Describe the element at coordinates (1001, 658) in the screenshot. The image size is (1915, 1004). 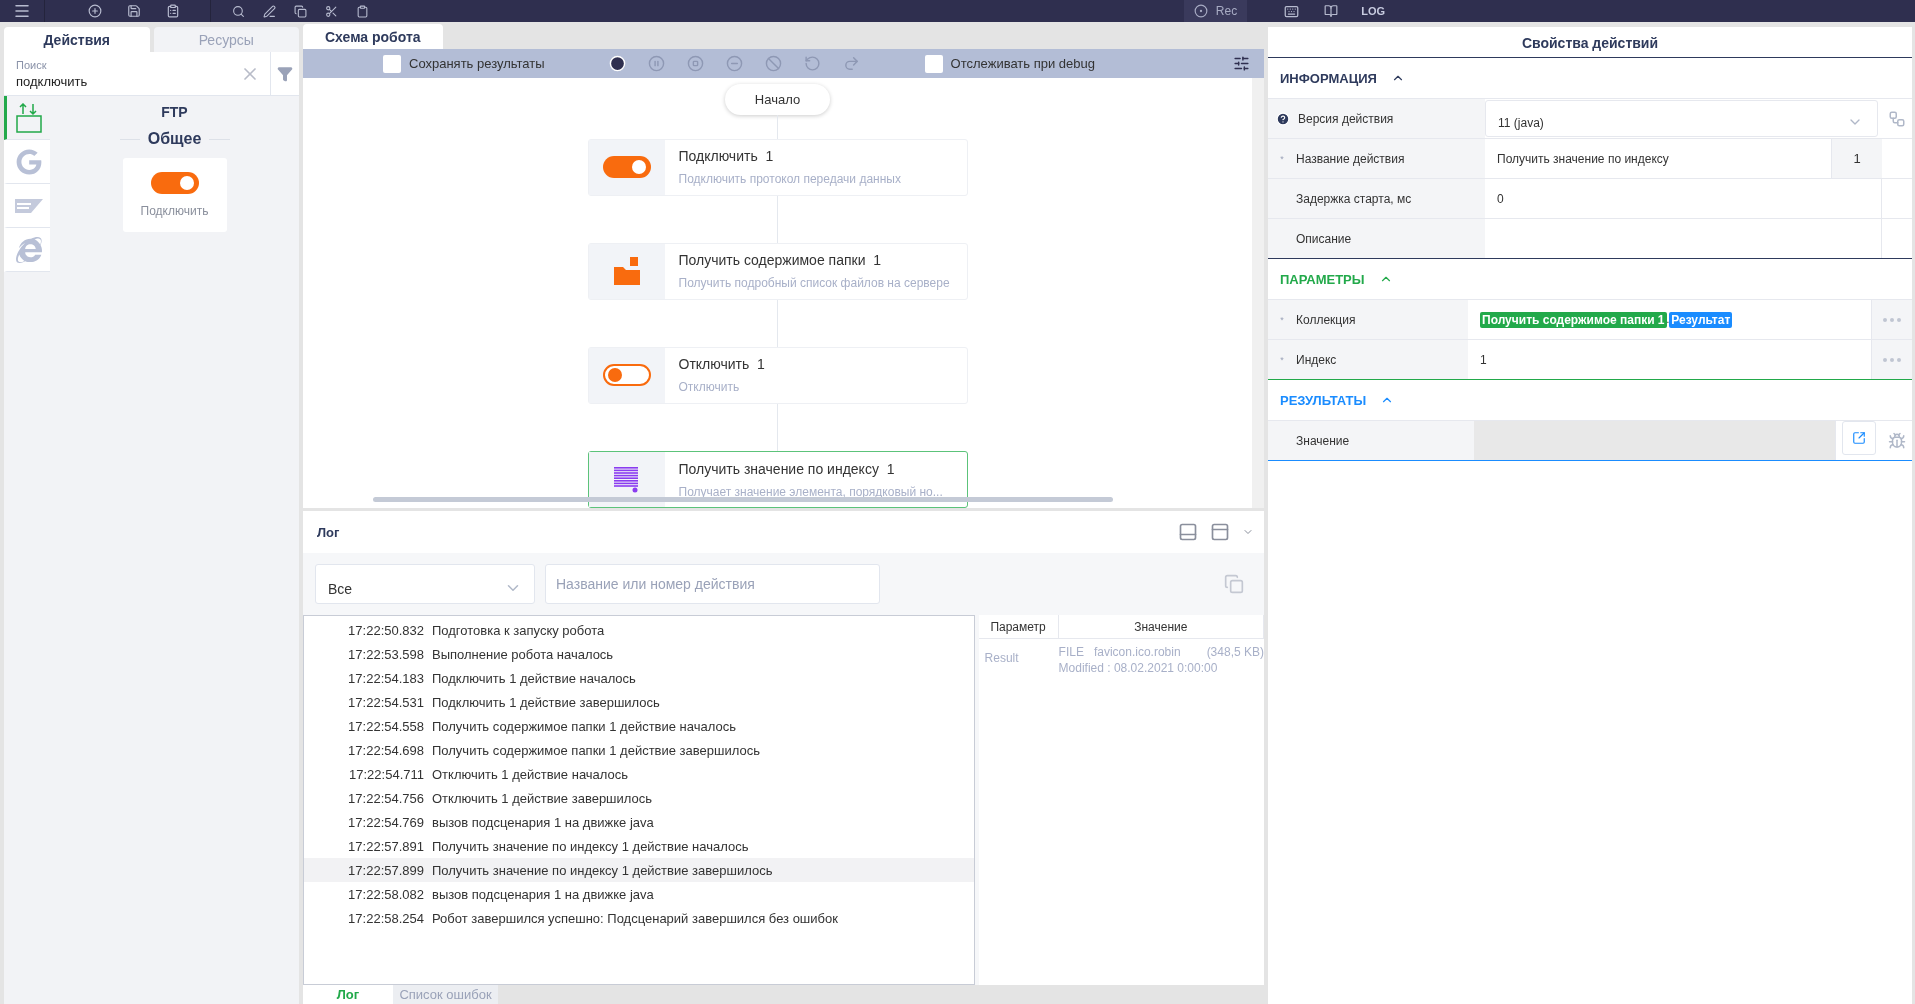
I see `table-cell-text: Result` at that location.